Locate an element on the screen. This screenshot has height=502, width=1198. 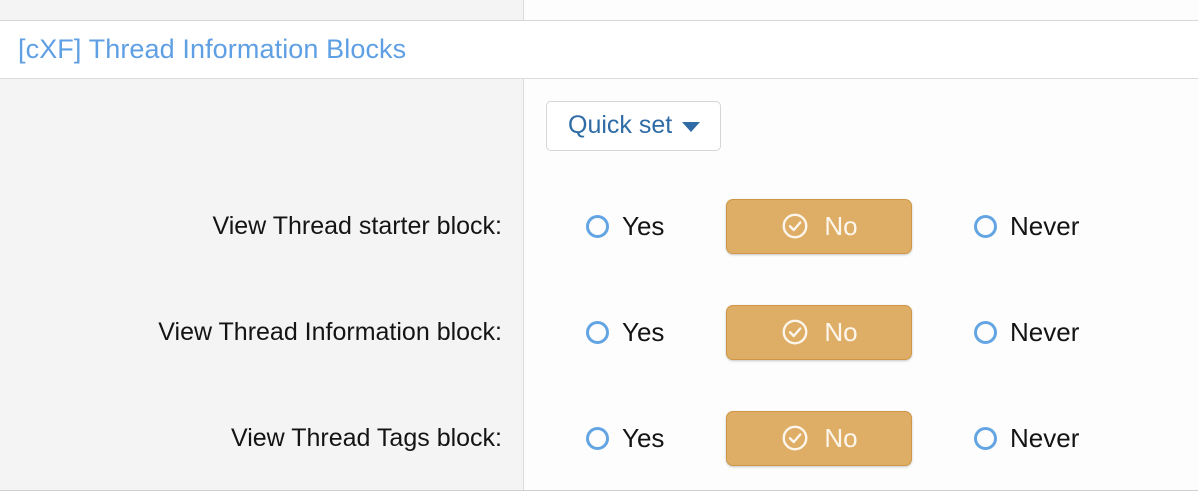
row-label: View Thread starter block: is located at coordinates (357, 225).